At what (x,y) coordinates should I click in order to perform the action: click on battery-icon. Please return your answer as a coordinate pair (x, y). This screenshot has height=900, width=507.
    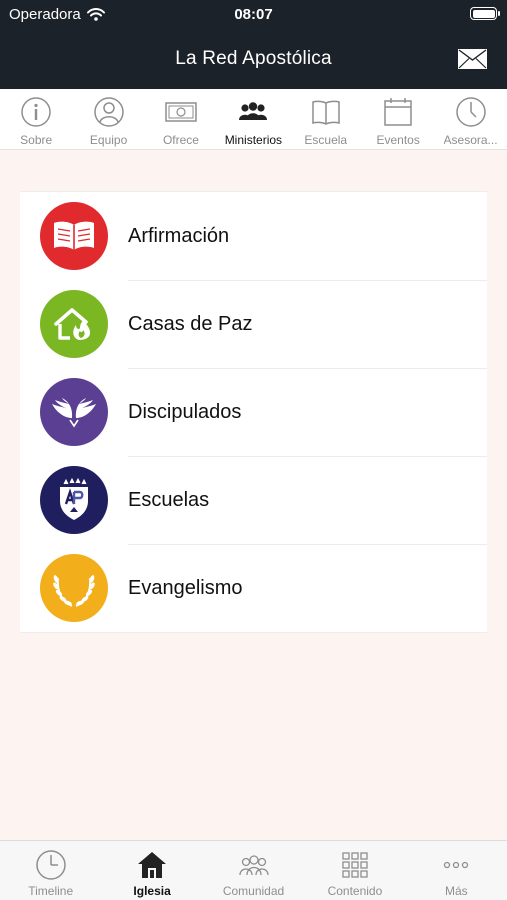
    Looking at the image, I should click on (485, 13).